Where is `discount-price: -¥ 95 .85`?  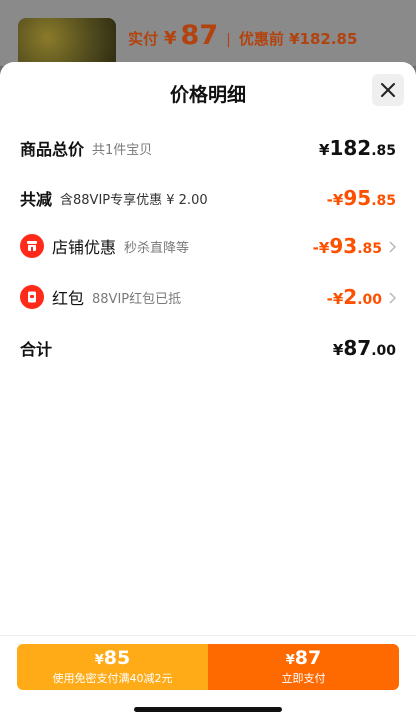
discount-price: -¥ 95 .85 is located at coordinates (361, 198).